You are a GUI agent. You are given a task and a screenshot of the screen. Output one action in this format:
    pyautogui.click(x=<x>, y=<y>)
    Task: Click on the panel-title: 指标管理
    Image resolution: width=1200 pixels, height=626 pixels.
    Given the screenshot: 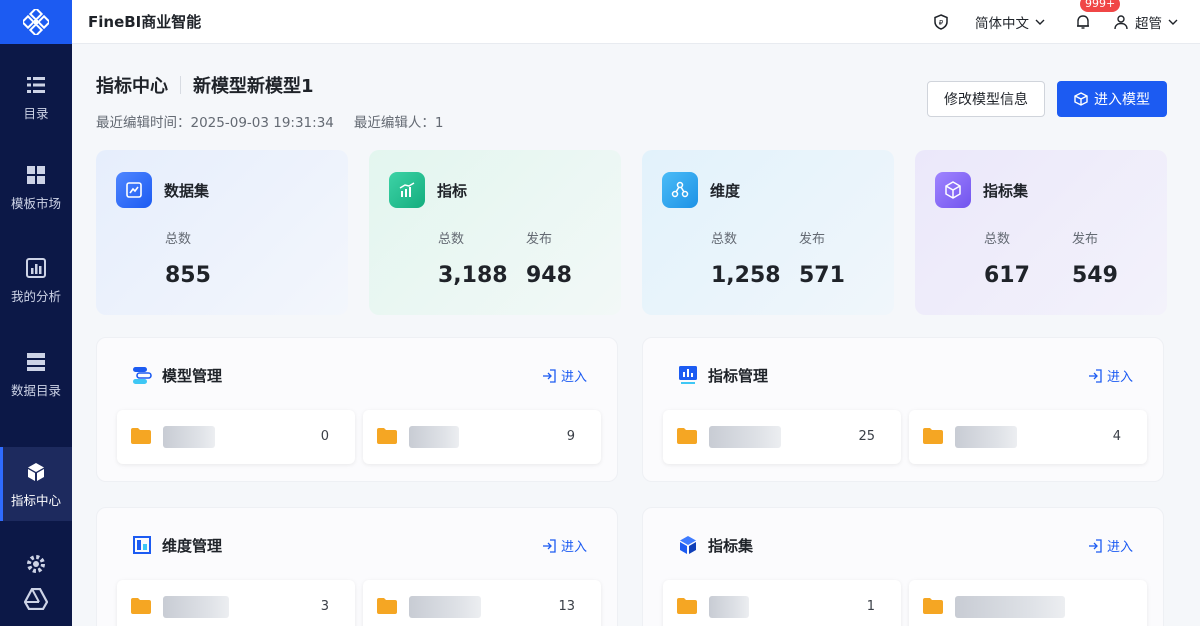 What is the action you would take?
    pyautogui.click(x=738, y=375)
    